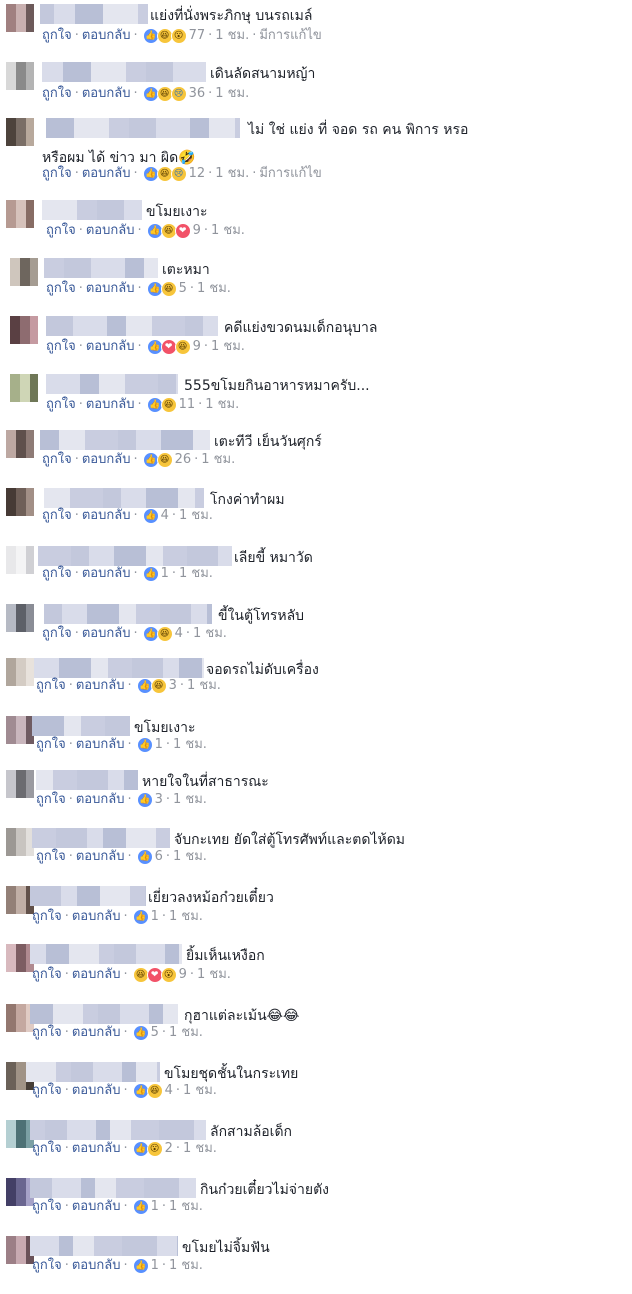 This screenshot has height=1294, width=632. Describe the element at coordinates (168, 231) in the screenshot. I see `reactions-summary: 👍 😆 ❤` at that location.